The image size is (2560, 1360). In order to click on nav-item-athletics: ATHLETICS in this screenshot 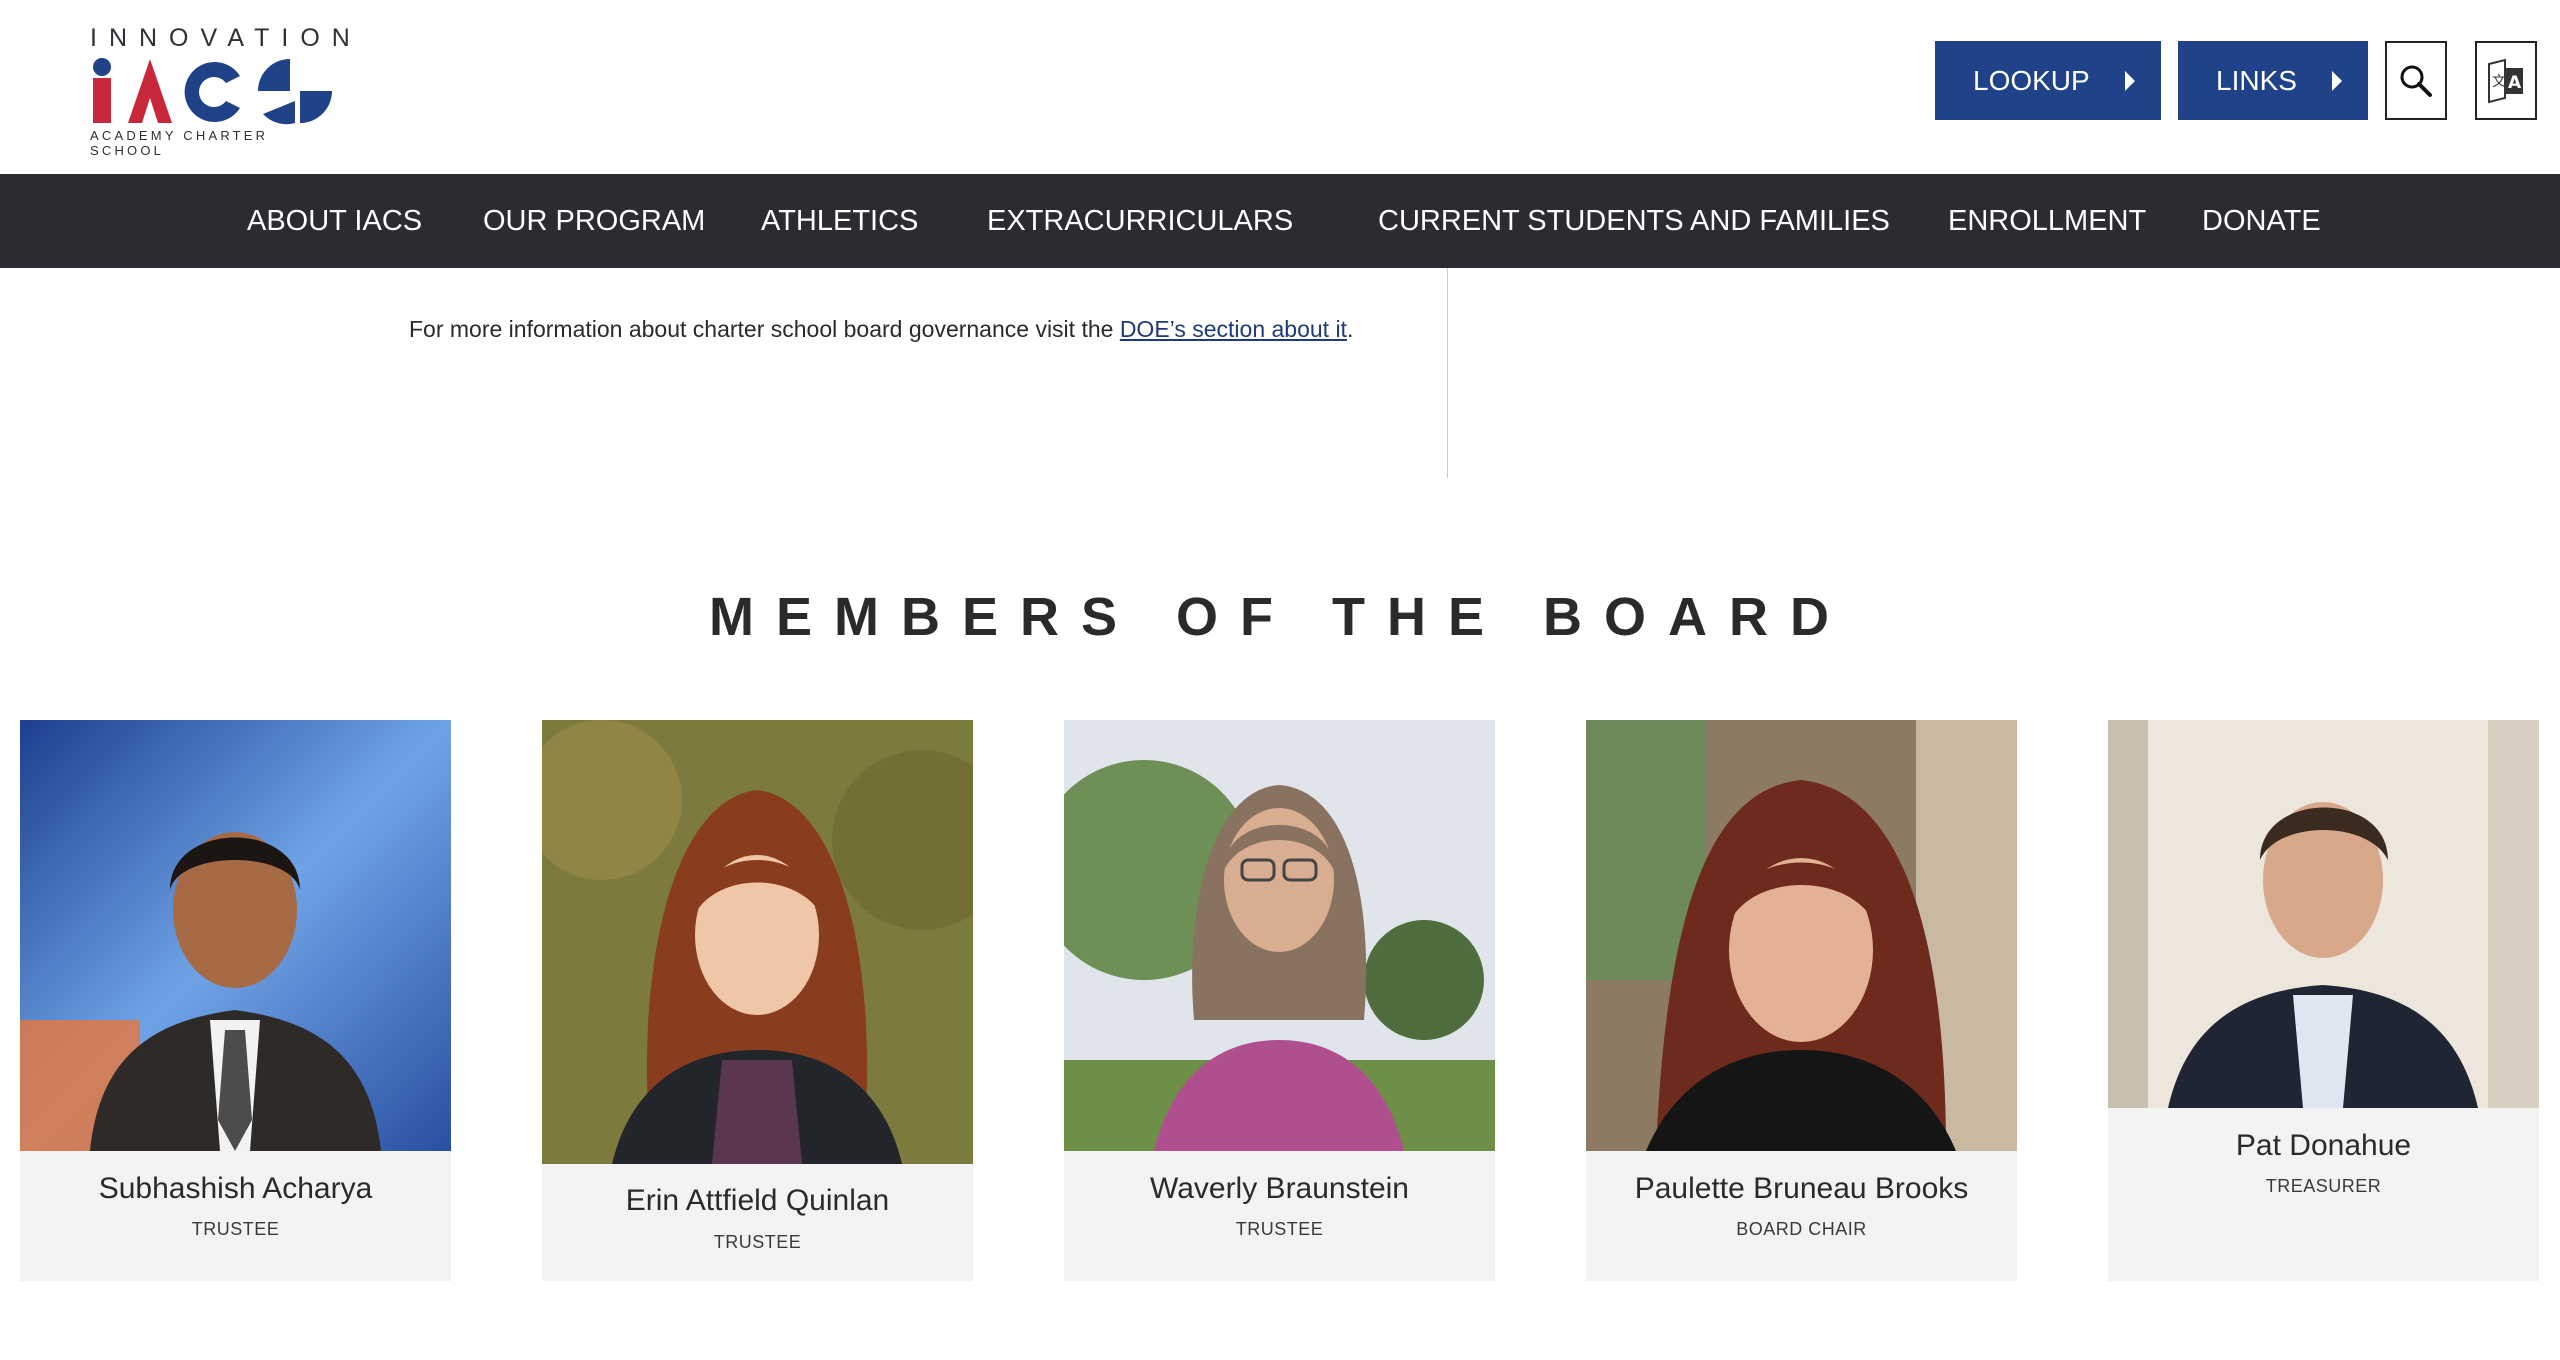, I will do `click(839, 221)`.